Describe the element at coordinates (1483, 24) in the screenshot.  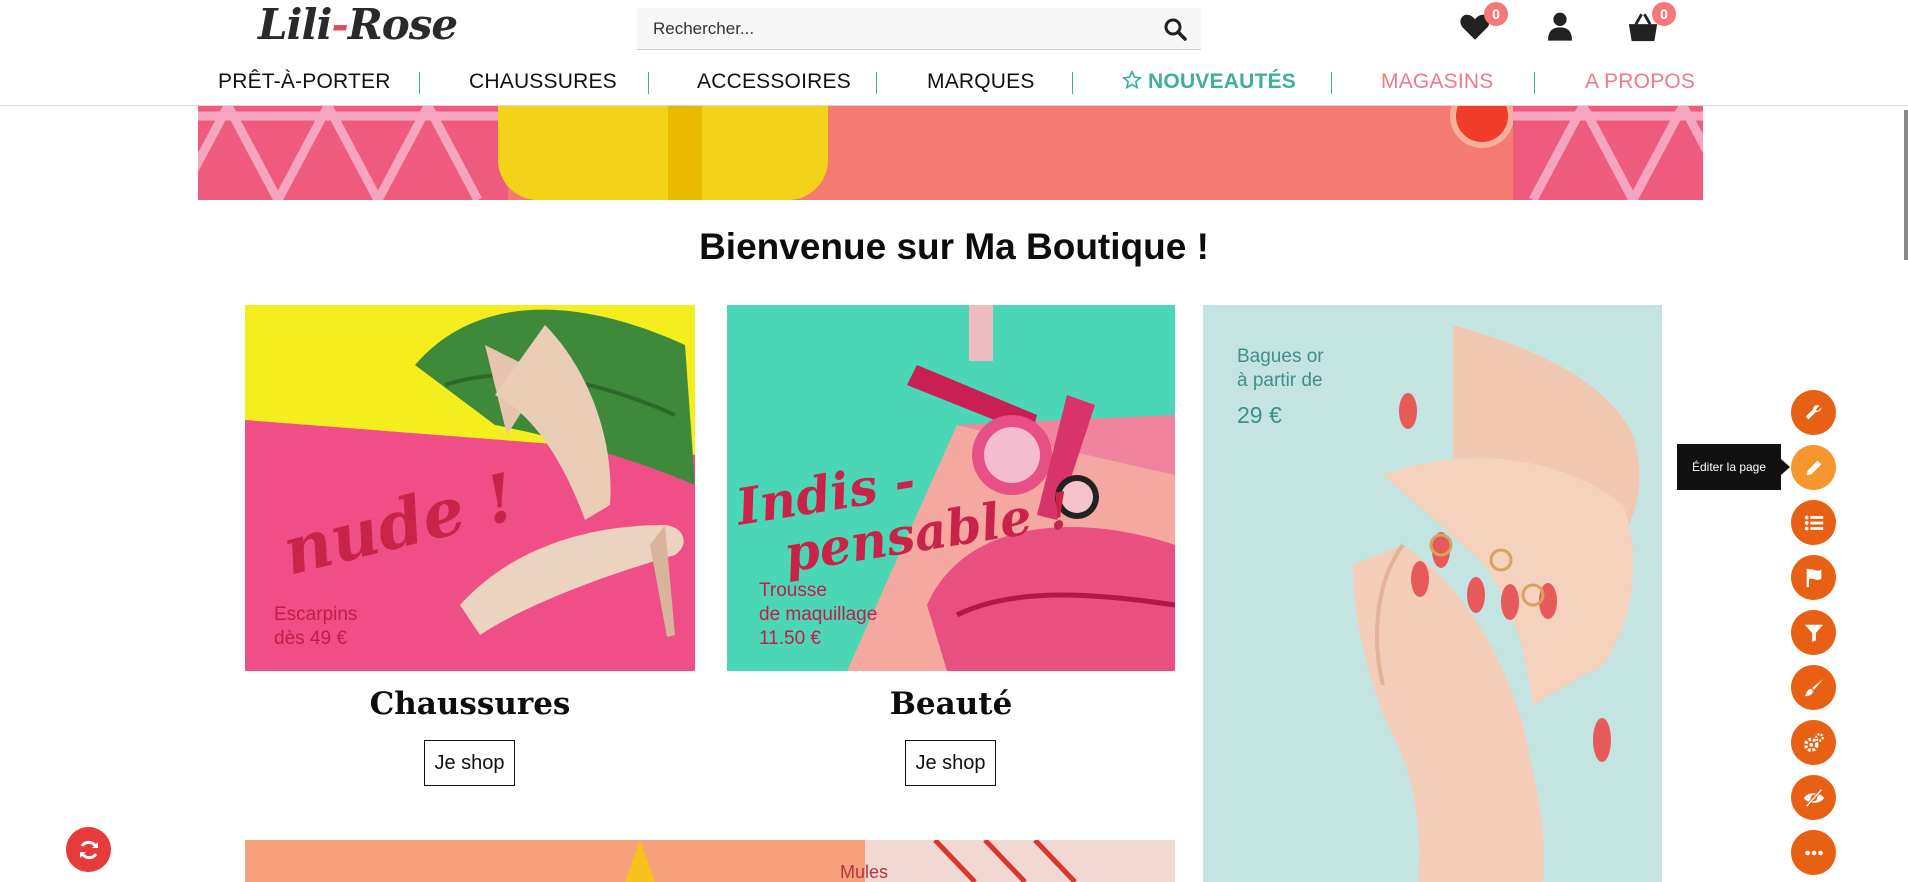
I see `wishlist-button: 0` at that location.